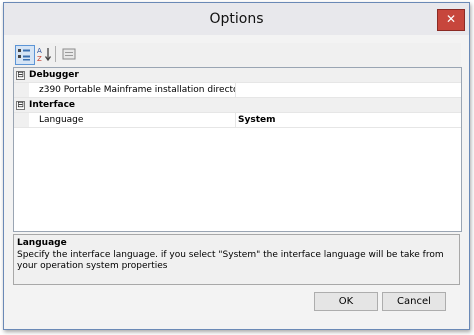 This screenshot has height=335, width=474. I want to click on property-pages-button, so click(70, 55).